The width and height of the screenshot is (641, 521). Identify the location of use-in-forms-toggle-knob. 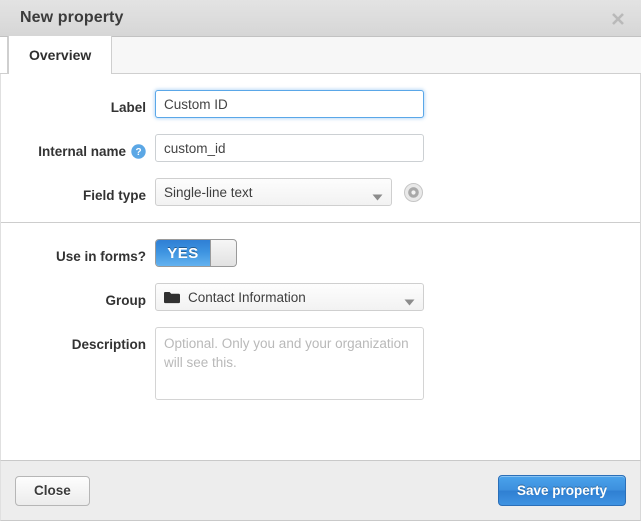
(223, 253).